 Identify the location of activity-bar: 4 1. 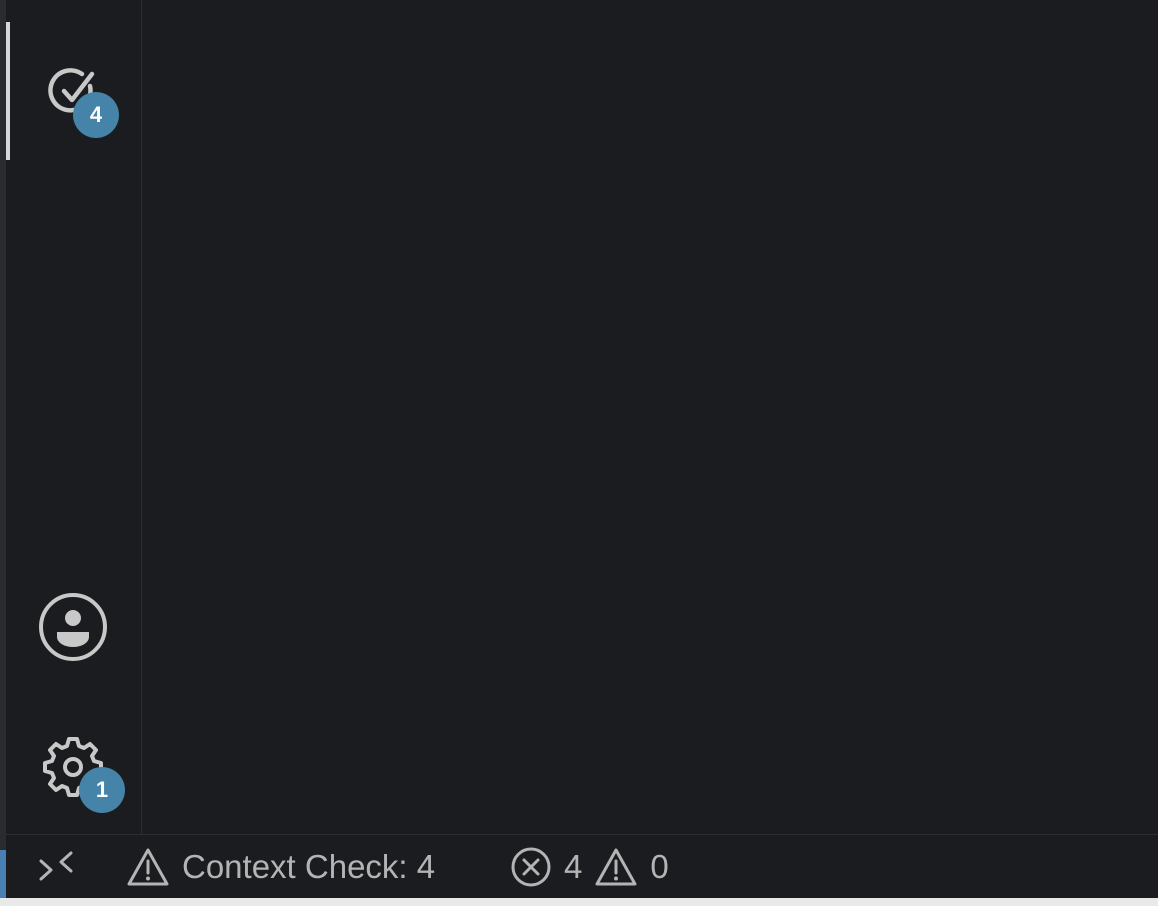
(74, 417).